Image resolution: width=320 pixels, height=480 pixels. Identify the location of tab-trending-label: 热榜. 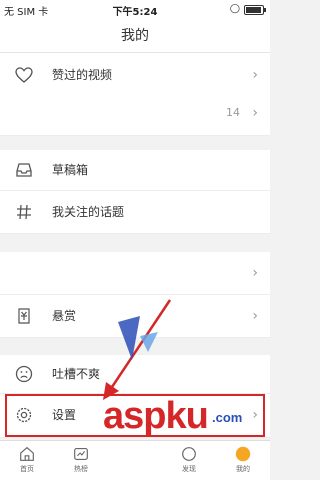
(81, 469).